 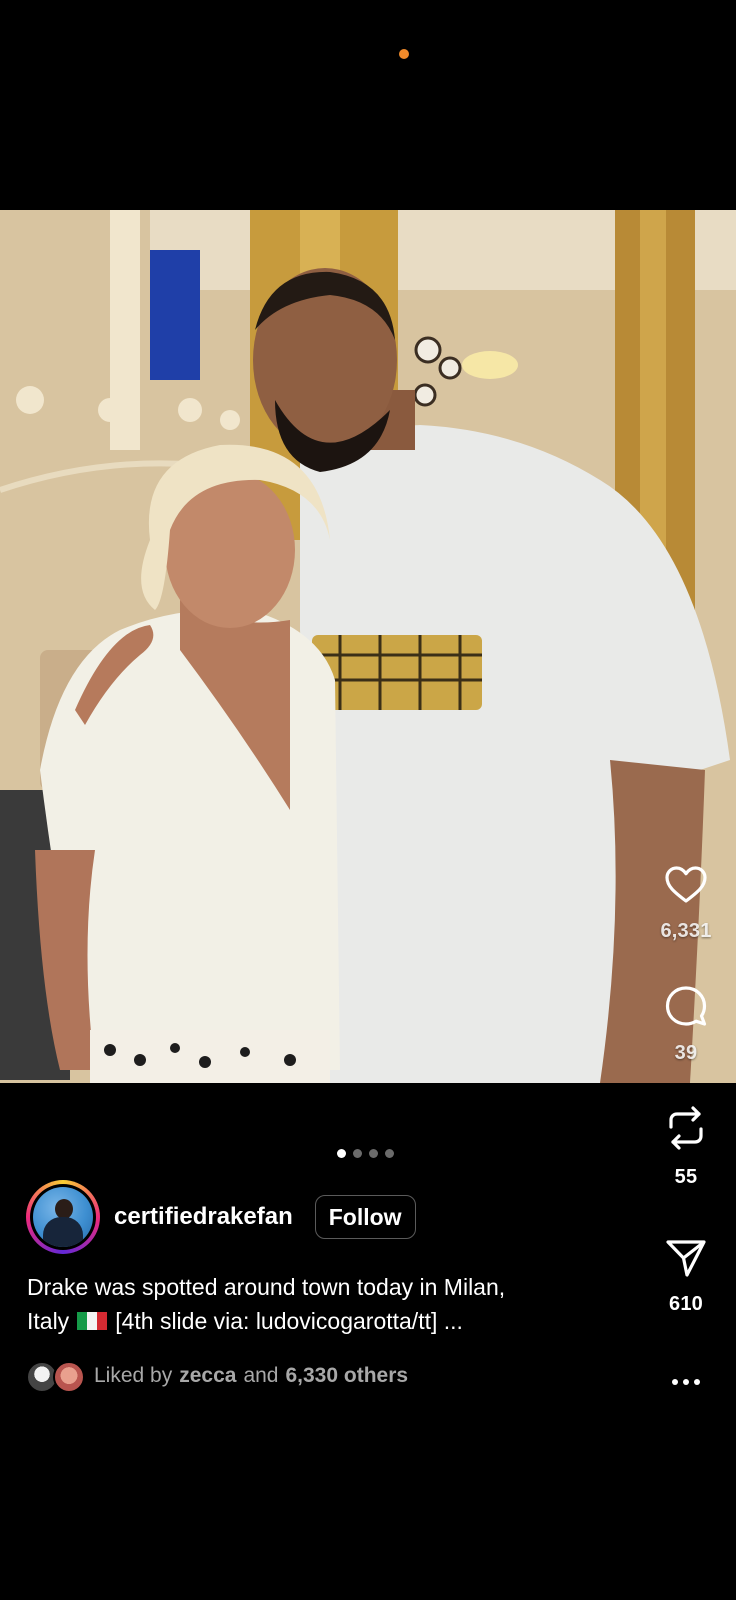 I want to click on share-action: 610, so click(x=686, y=1277).